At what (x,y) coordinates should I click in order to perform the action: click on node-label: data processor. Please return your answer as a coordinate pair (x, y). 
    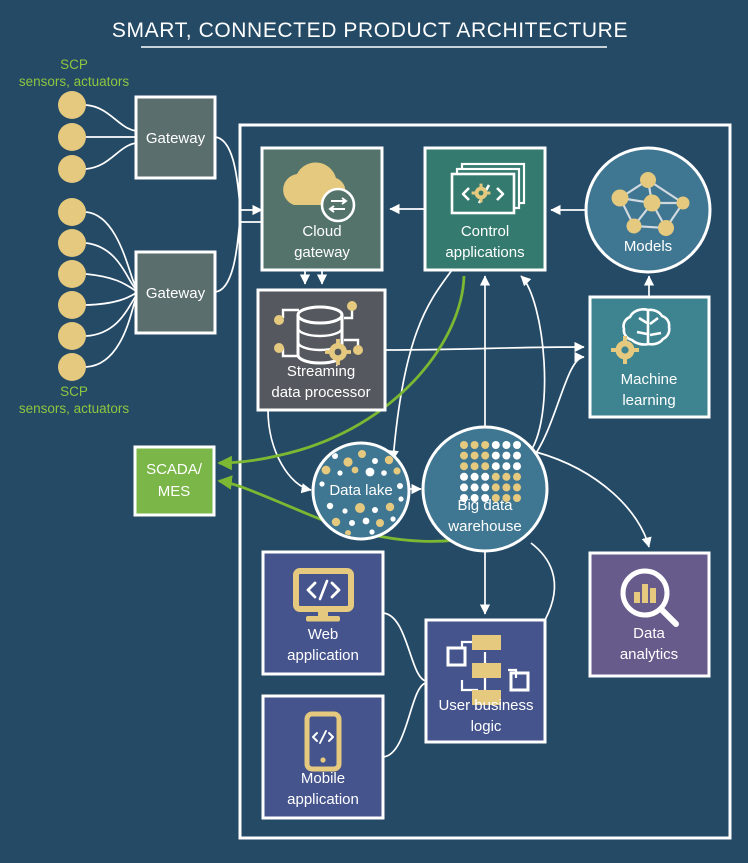
    Looking at the image, I should click on (320, 392).